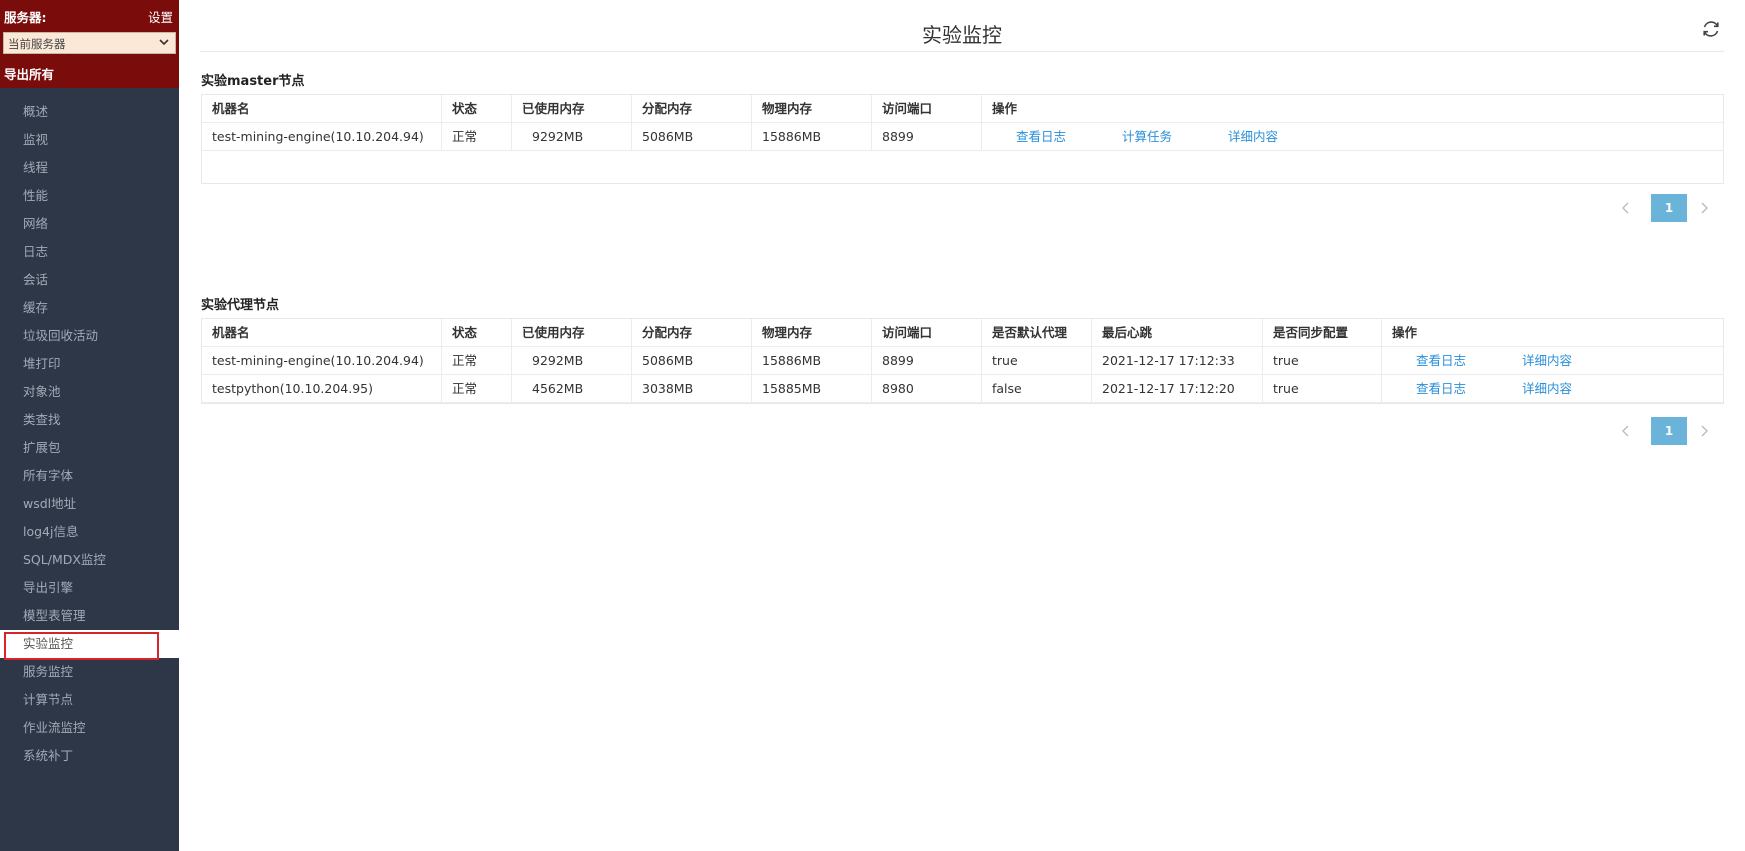  I want to click on sidebar-item-label: 概述, so click(36, 111).